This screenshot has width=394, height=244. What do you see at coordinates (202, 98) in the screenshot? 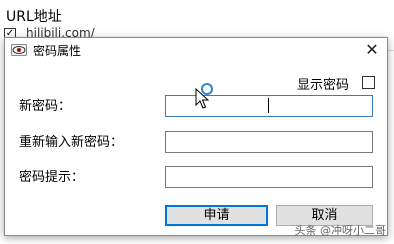
I see `mouse-pointer-icon` at bounding box center [202, 98].